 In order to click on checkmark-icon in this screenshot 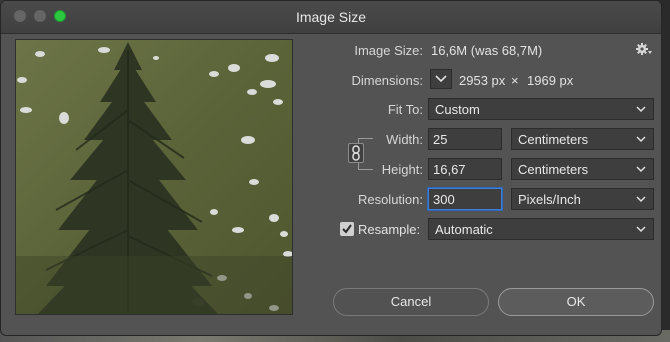, I will do `click(347, 229)`.